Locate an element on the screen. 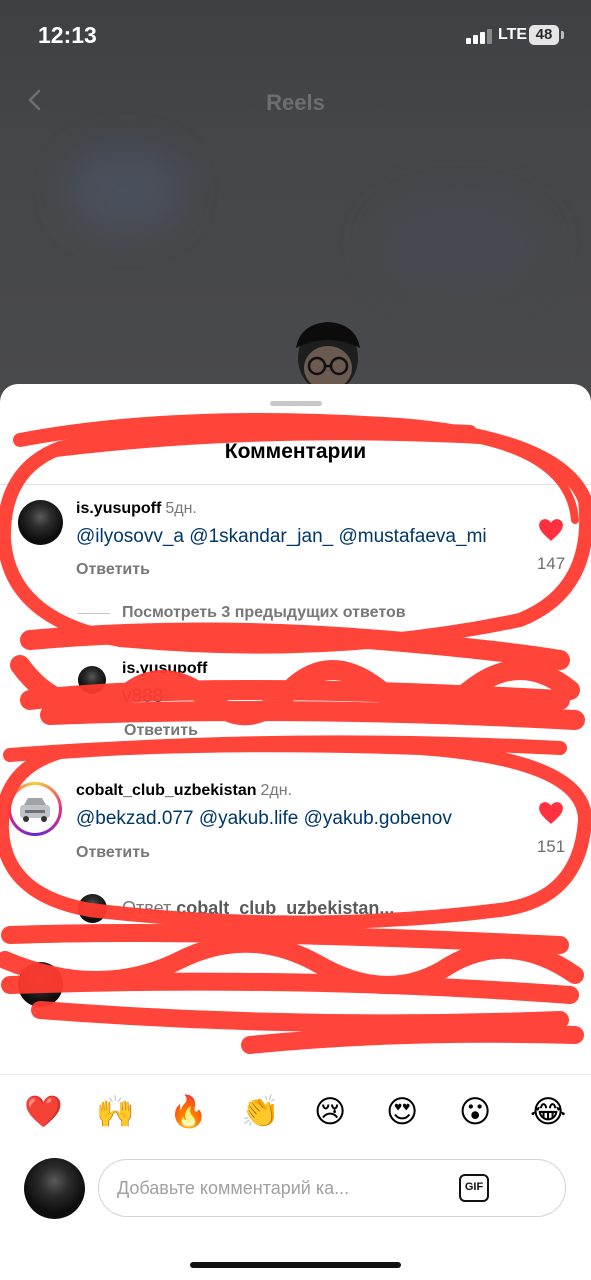  sheet-grabber is located at coordinates (296, 403).